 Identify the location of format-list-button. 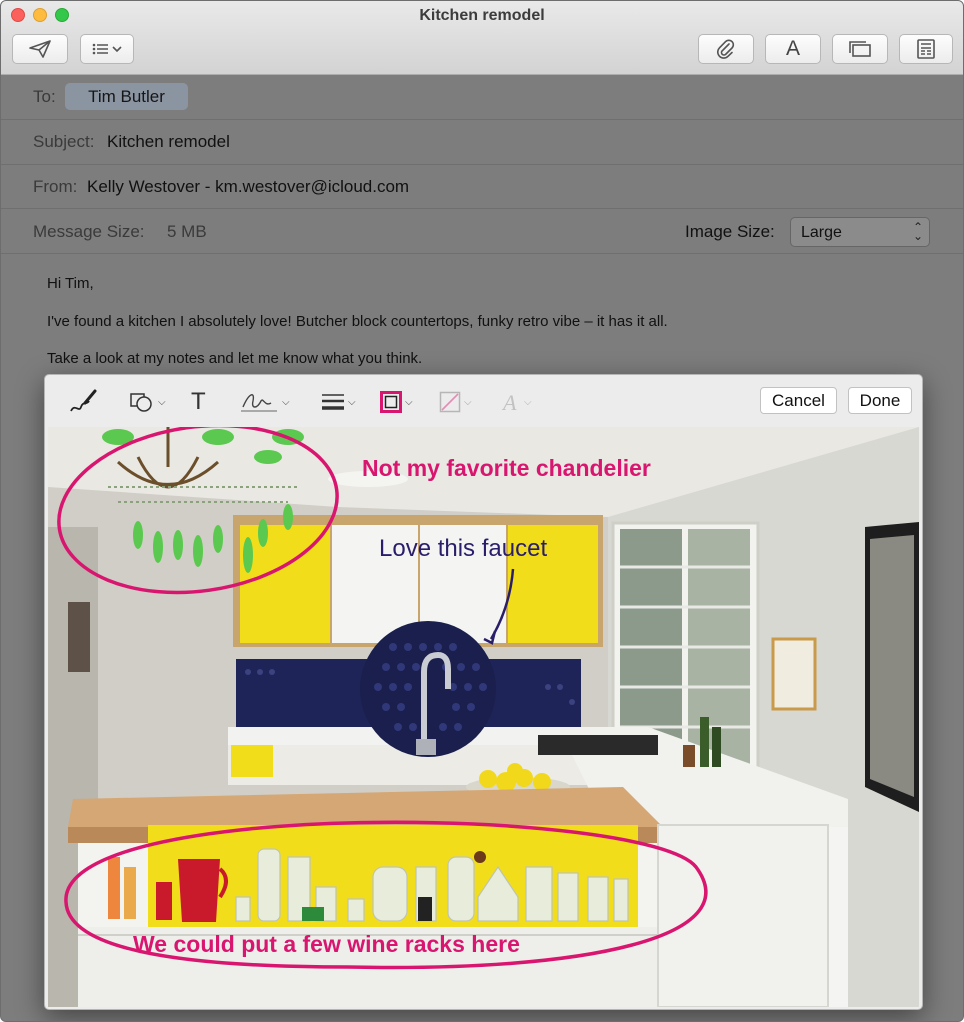
(107, 49).